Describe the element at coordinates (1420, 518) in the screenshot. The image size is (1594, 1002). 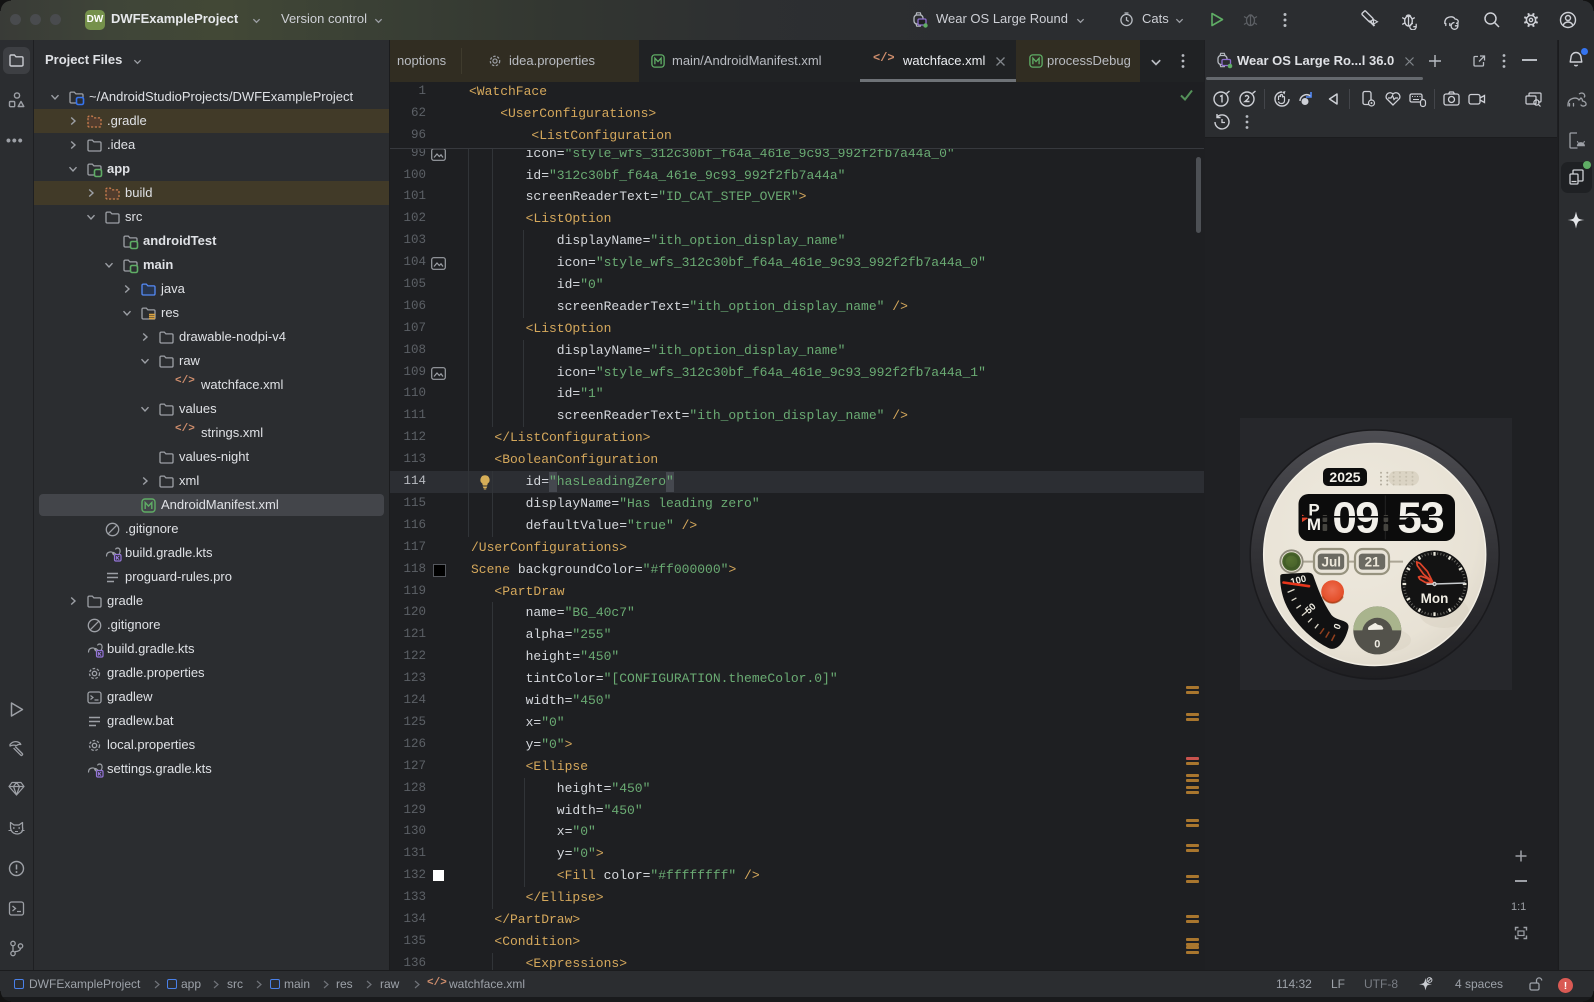
I see `svg-text: 53` at that location.